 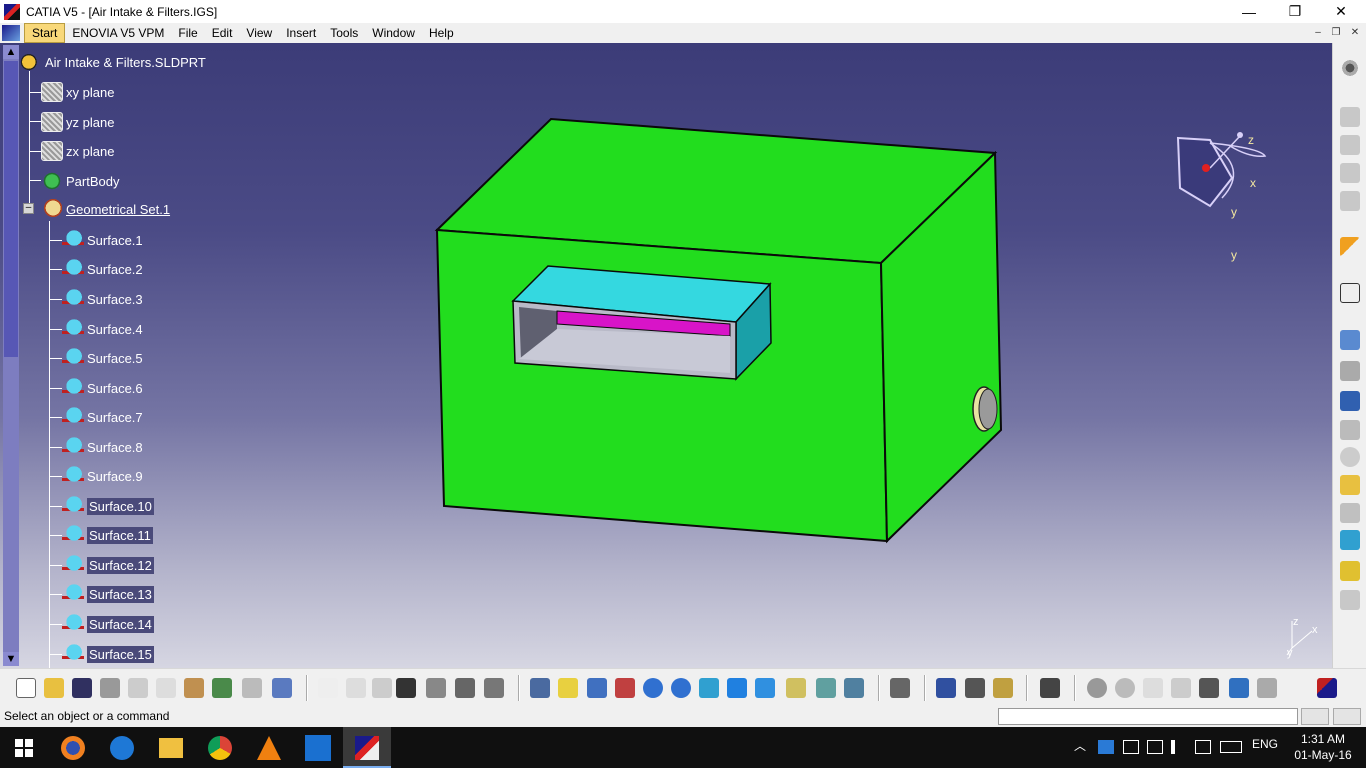 I want to click on menu-edit: Edit, so click(x=222, y=33).